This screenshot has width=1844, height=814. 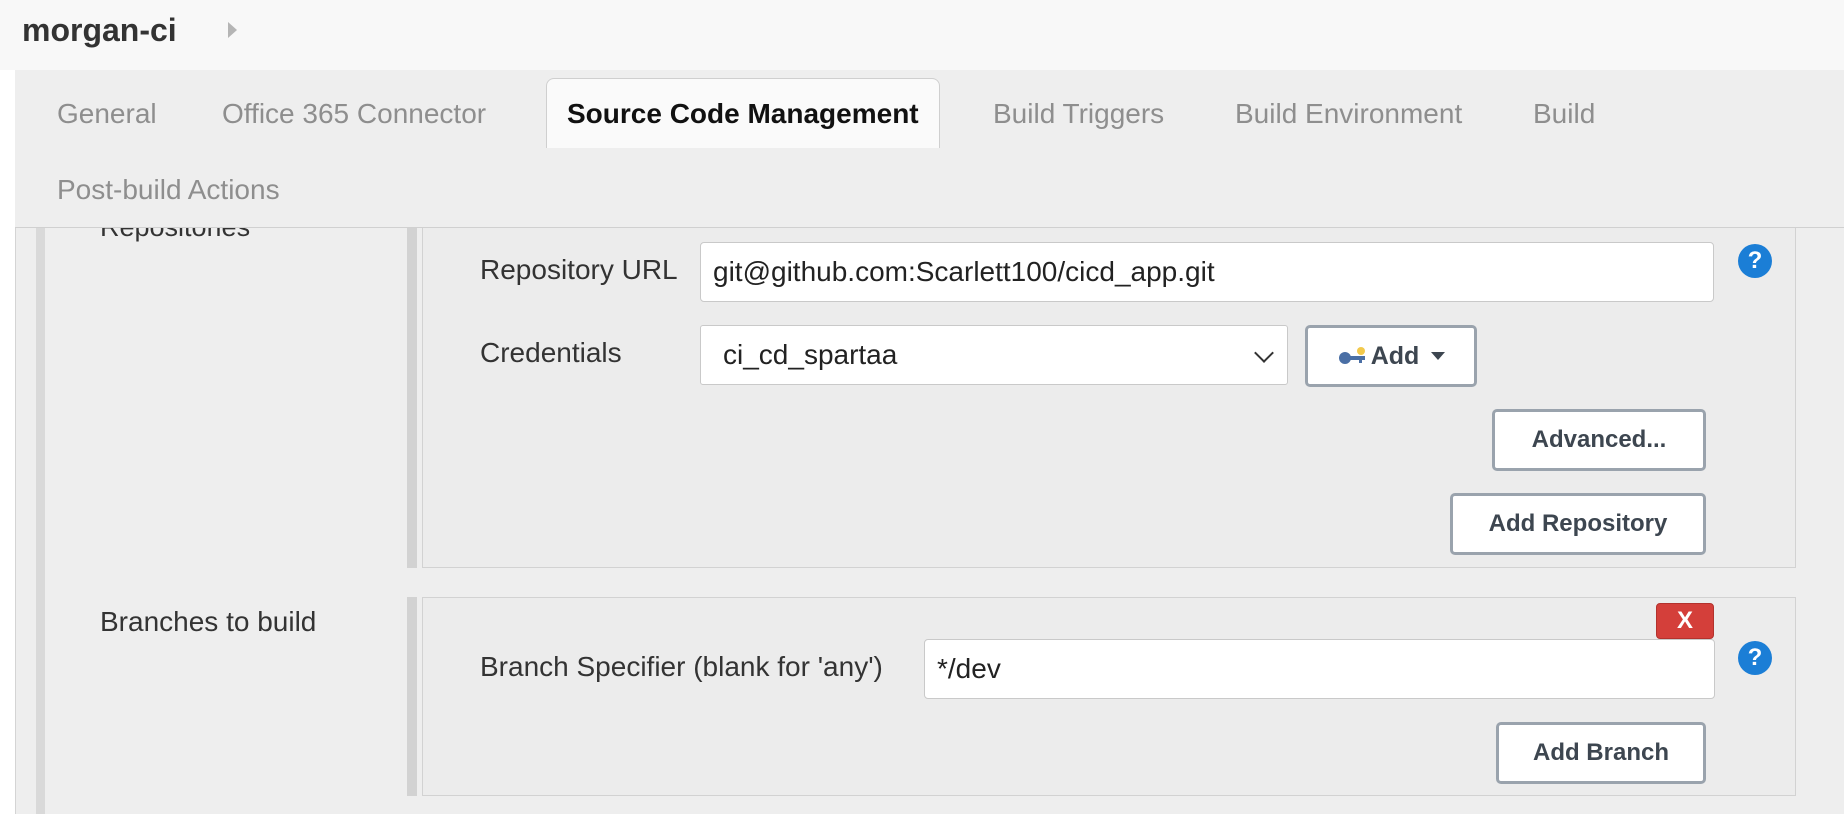 What do you see at coordinates (1755, 261) in the screenshot?
I see `repository-url-help-icon: ?` at bounding box center [1755, 261].